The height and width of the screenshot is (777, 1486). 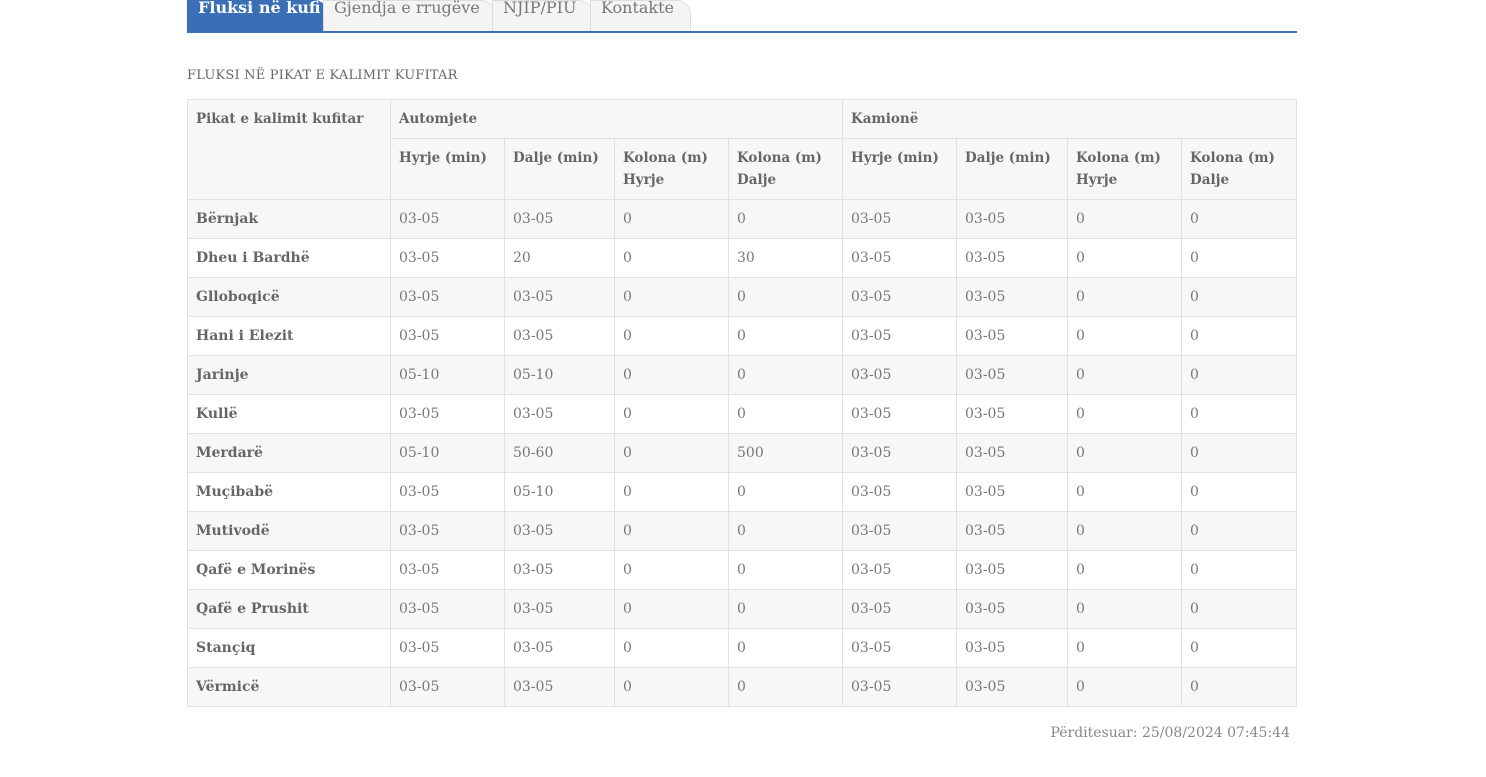 I want to click on last-updated-text: Përditesuar: 25/08/2024 07:45:44, so click(x=1170, y=733).